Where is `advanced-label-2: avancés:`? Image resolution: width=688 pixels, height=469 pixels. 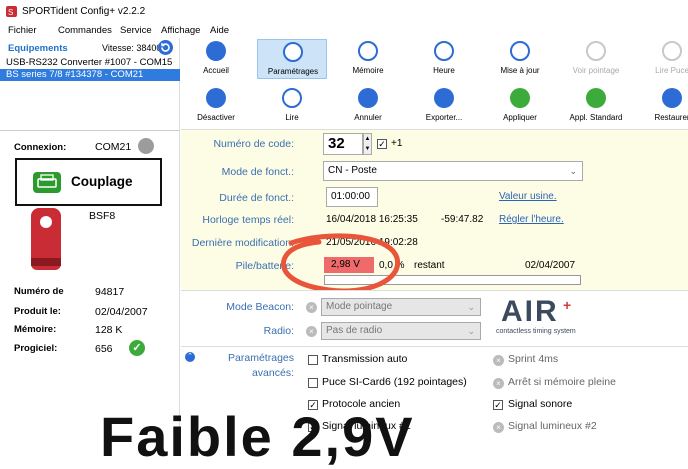
advanced-label-2: avancés: is located at coordinates (272, 373).